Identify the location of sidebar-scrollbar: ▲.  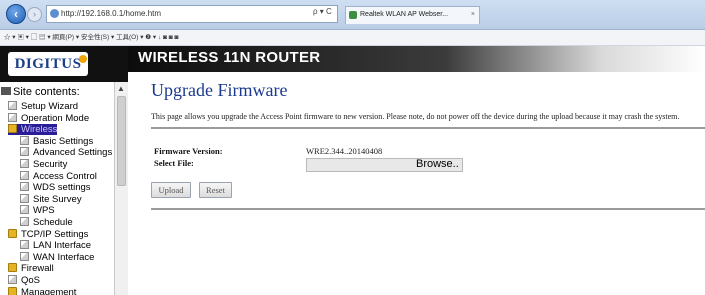
(121, 188).